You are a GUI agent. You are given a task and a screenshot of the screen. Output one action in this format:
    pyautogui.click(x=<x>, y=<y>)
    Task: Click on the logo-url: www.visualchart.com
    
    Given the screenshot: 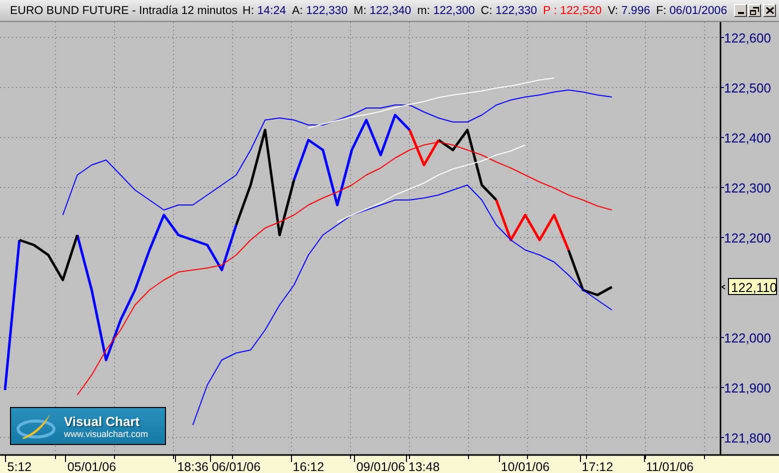 What is the action you would take?
    pyautogui.click(x=106, y=433)
    